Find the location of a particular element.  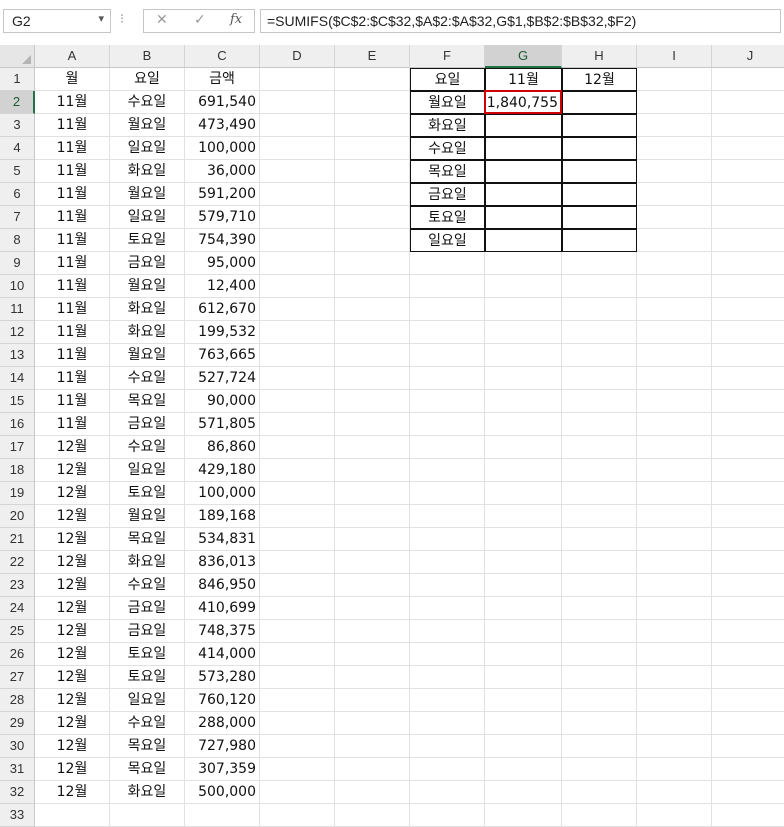

column-header-b: B is located at coordinates (147, 56).